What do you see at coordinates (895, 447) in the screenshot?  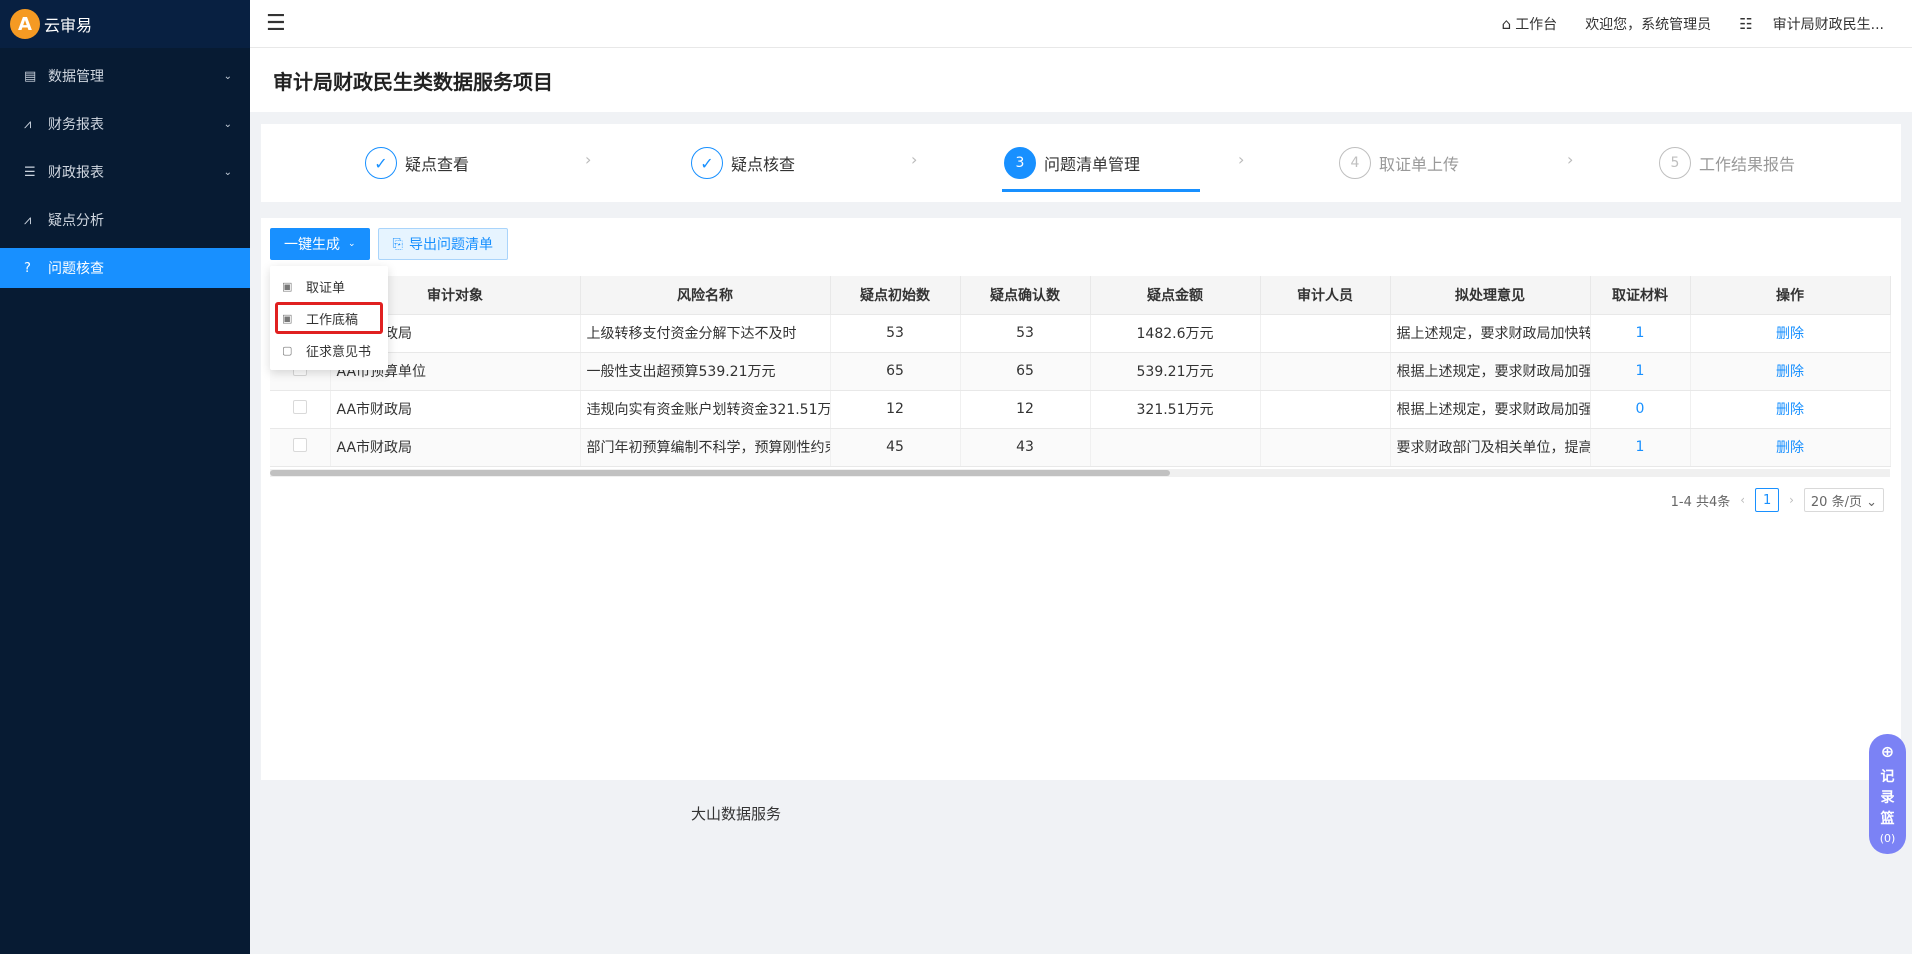 I see `cell-initial: 45` at bounding box center [895, 447].